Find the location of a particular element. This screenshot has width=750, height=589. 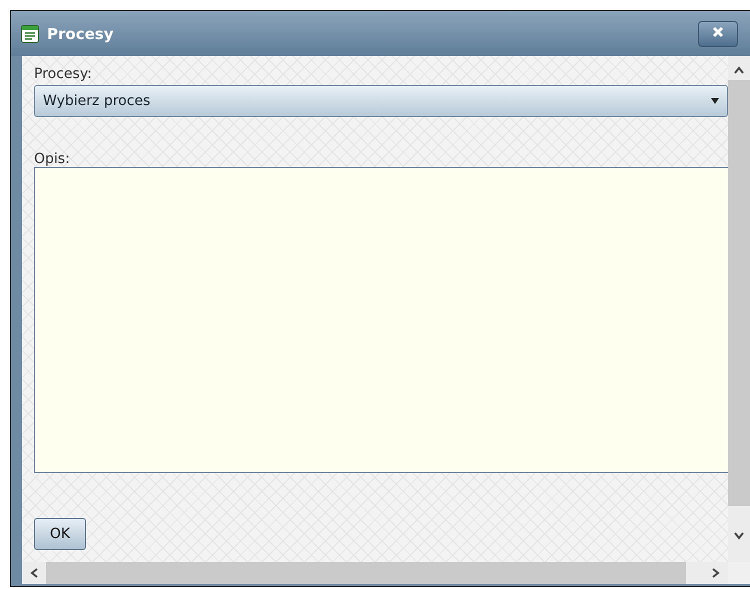

scroll-down-icon is located at coordinates (739, 536).